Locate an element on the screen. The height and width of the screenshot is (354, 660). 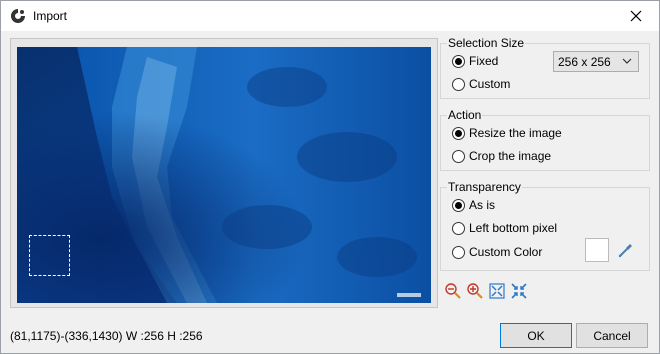
radio-left-bottom-pixel: Left bottom pixel is located at coordinates (504, 228).